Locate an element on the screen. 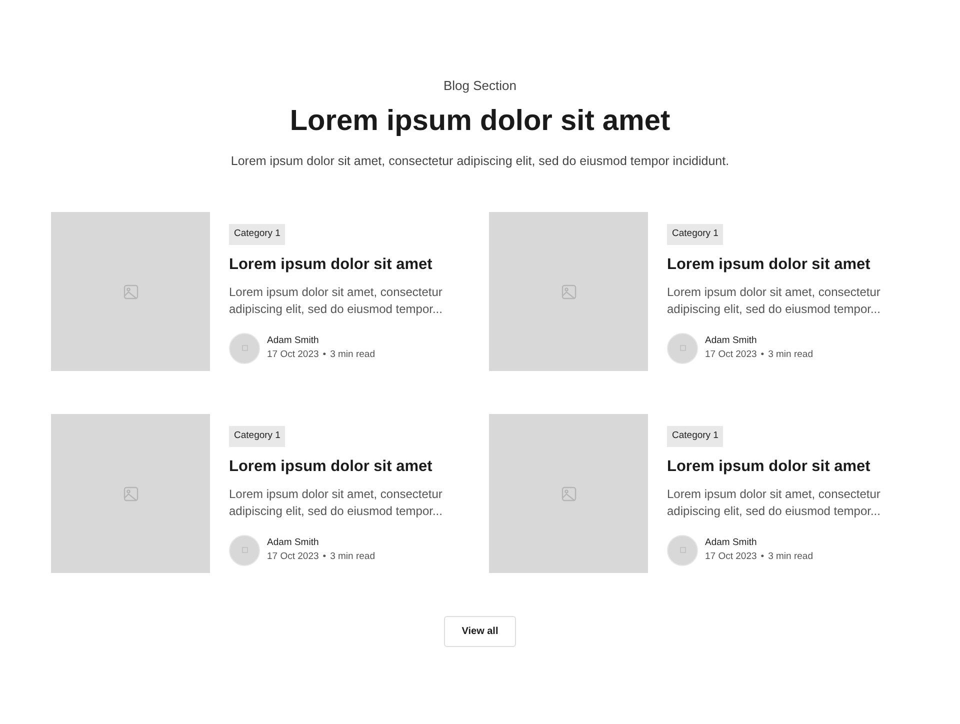 Image resolution: width=960 pixels, height=724 pixels. section-label: Blog Section is located at coordinates (480, 86).